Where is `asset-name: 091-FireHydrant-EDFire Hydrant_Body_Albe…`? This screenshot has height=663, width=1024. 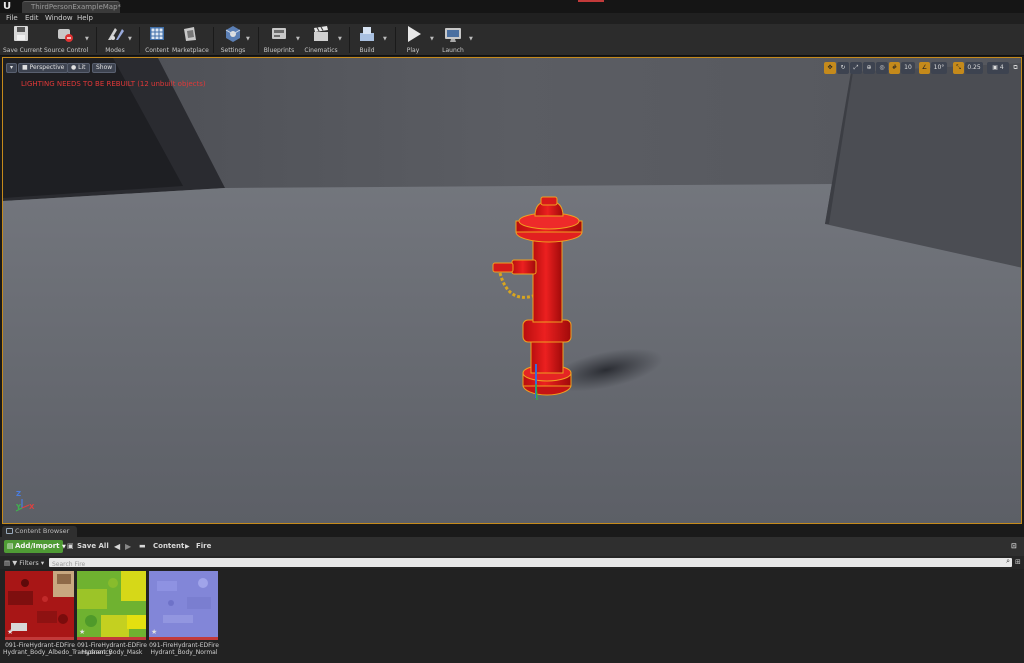
asset-name: 091-FireHydrant-EDFire Hydrant_Body_Albe… is located at coordinates (58, 649).